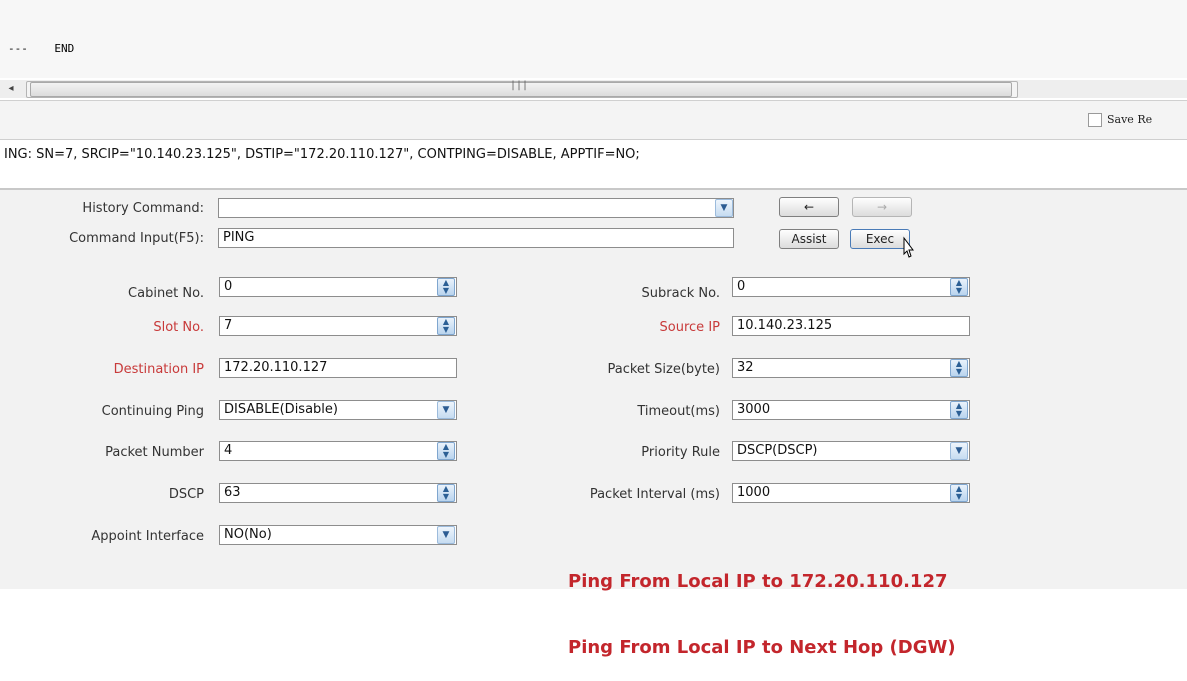 This screenshot has width=1187, height=681. I want to click on appoint-interface-select: NO(No), so click(338, 535).